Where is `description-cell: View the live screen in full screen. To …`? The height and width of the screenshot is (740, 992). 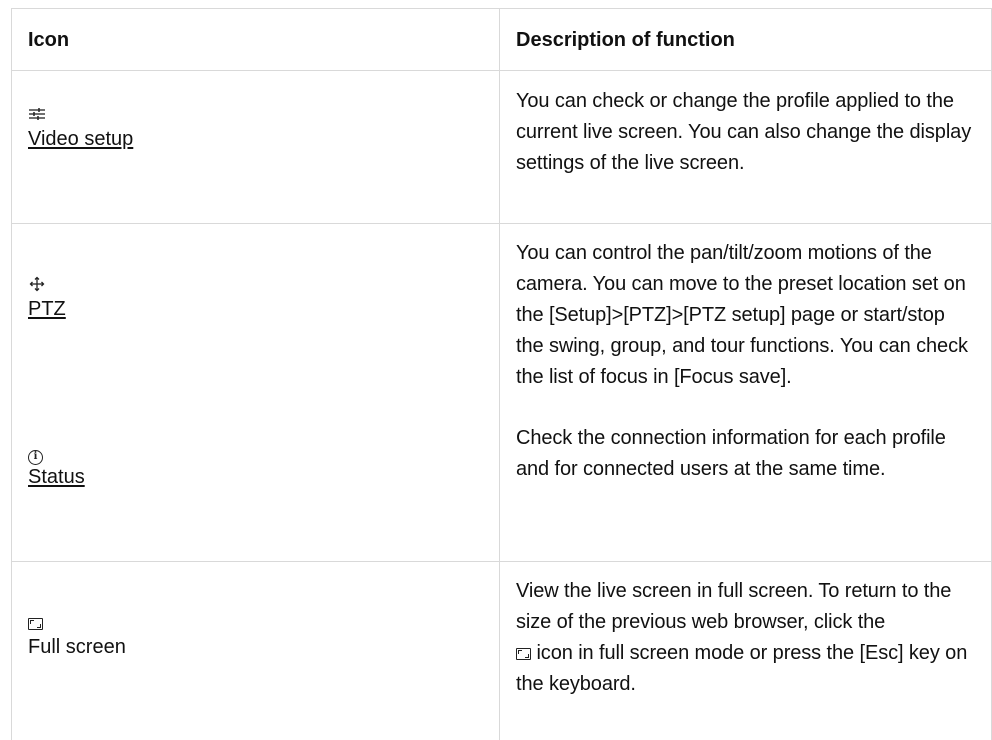
description-cell: View the live screen in full screen. To … is located at coordinates (744, 651).